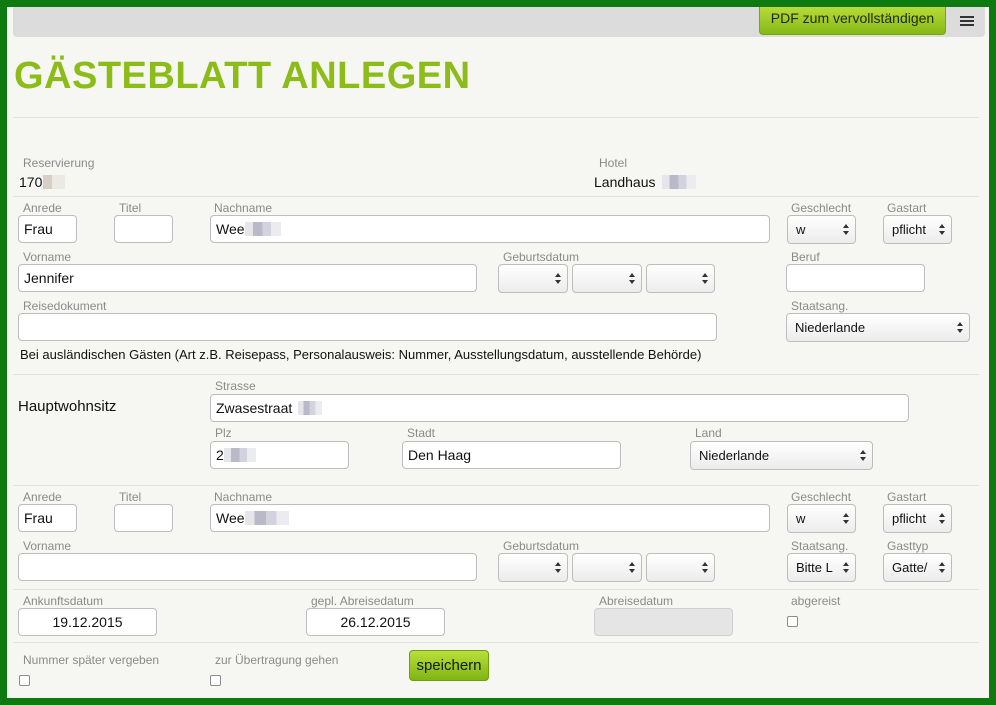  What do you see at coordinates (243, 497) in the screenshot?
I see `nachname-label-2: Nachname` at bounding box center [243, 497].